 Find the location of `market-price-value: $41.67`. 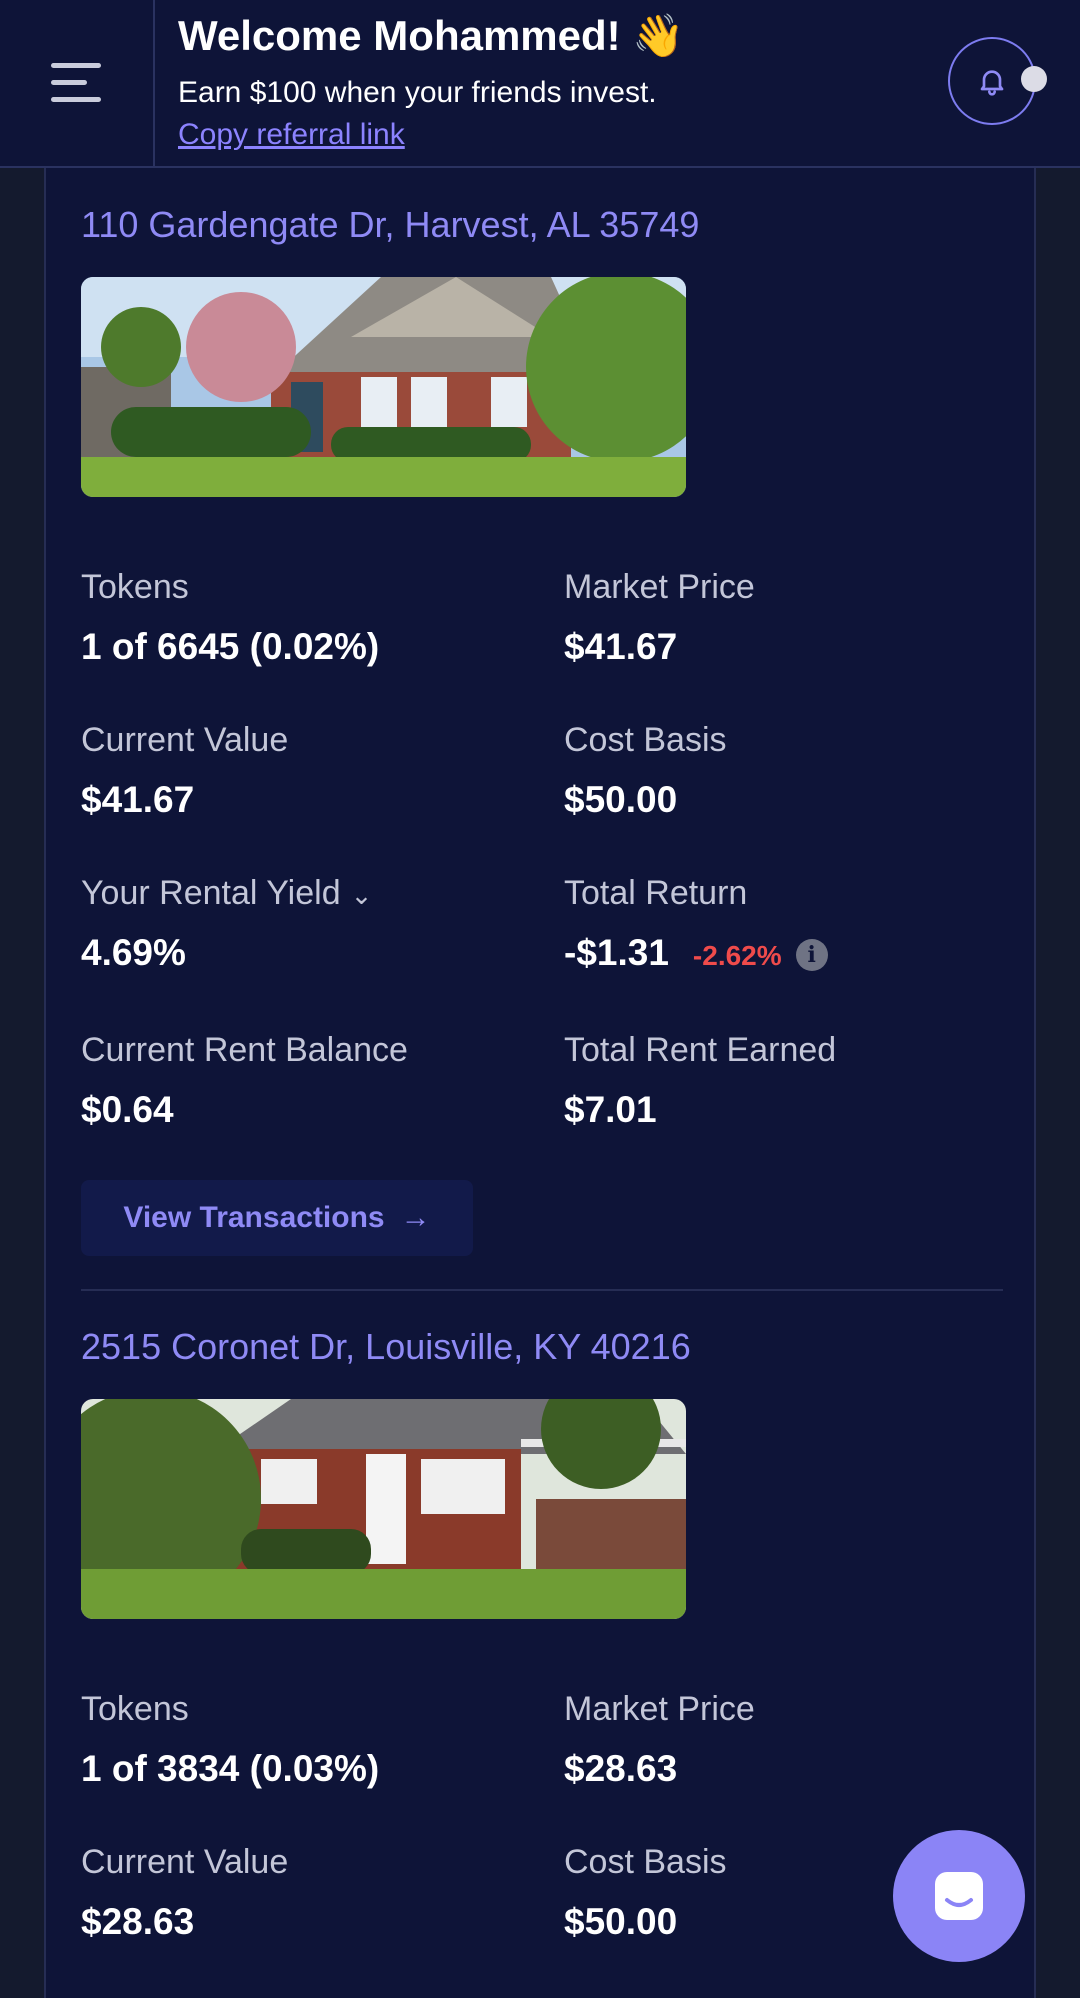

market-price-value: $41.67 is located at coordinates (621, 646).